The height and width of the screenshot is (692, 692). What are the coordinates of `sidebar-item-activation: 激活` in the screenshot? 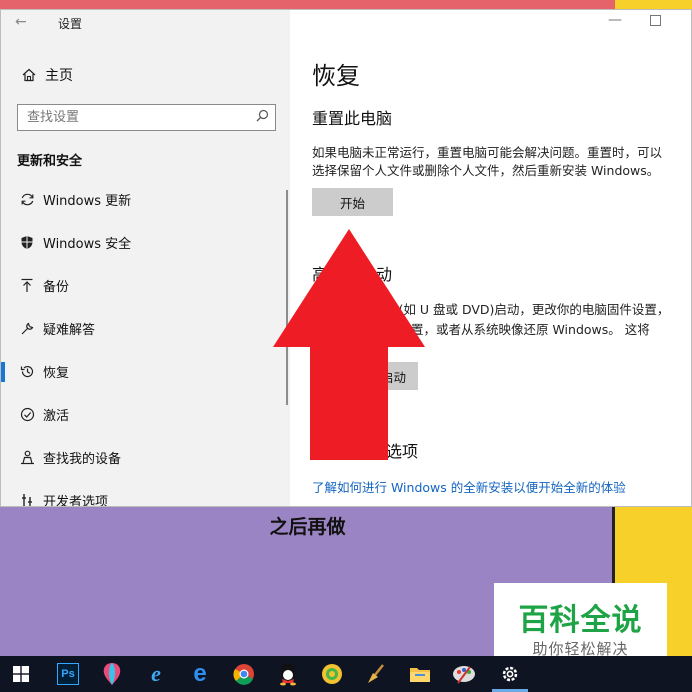 It's located at (143, 414).